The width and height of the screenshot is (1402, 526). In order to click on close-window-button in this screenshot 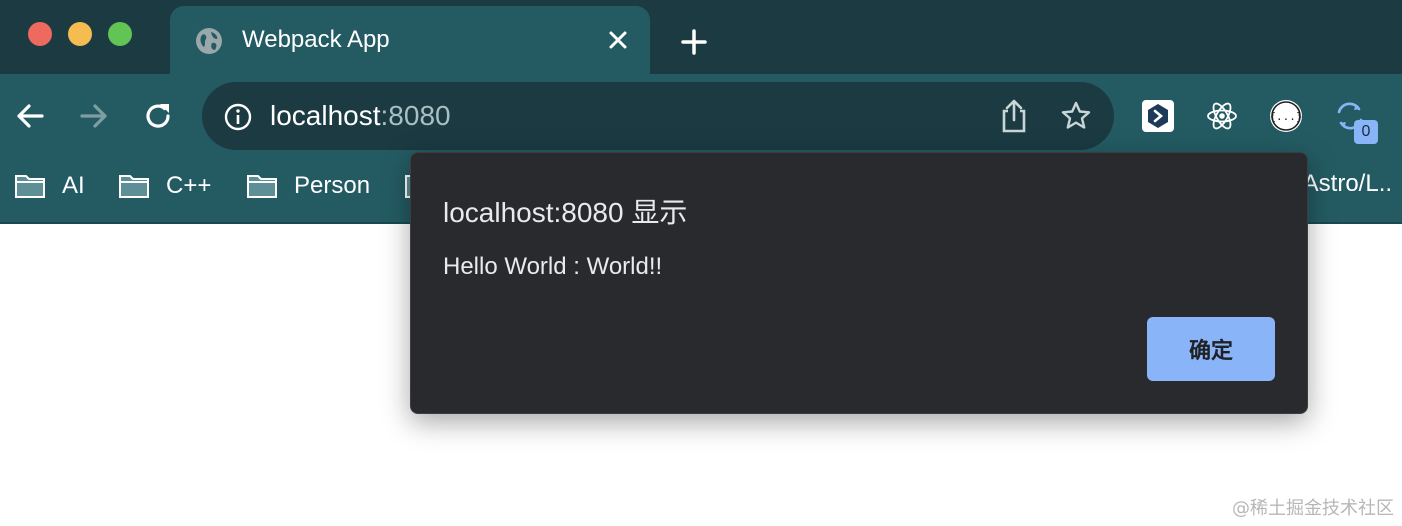, I will do `click(40, 34)`.